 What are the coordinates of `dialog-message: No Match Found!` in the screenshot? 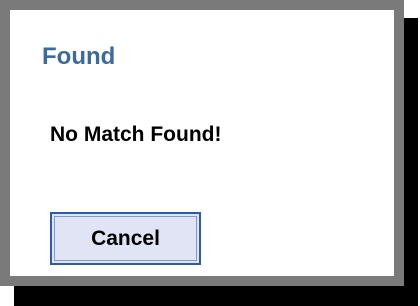 It's located at (136, 134).